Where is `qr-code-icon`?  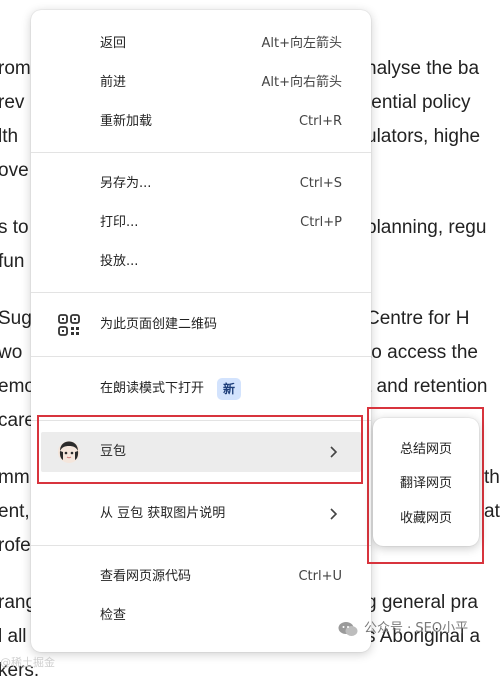 qr-code-icon is located at coordinates (69, 325).